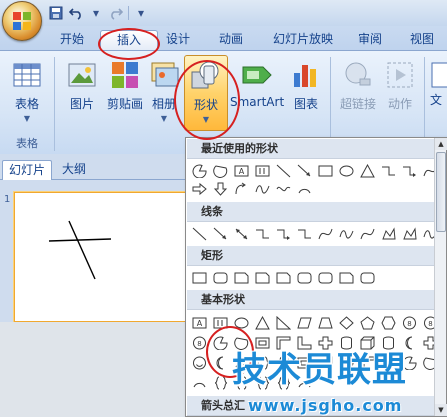  Describe the element at coordinates (199, 189) in the screenshot. I see `shape-rarrow-icon` at that location.